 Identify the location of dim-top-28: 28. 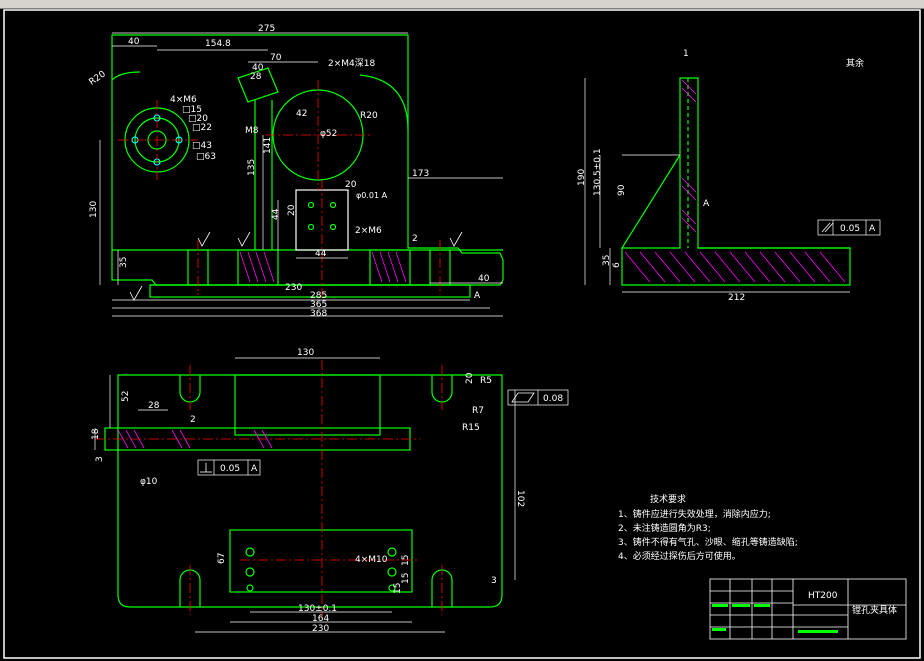
(154, 406).